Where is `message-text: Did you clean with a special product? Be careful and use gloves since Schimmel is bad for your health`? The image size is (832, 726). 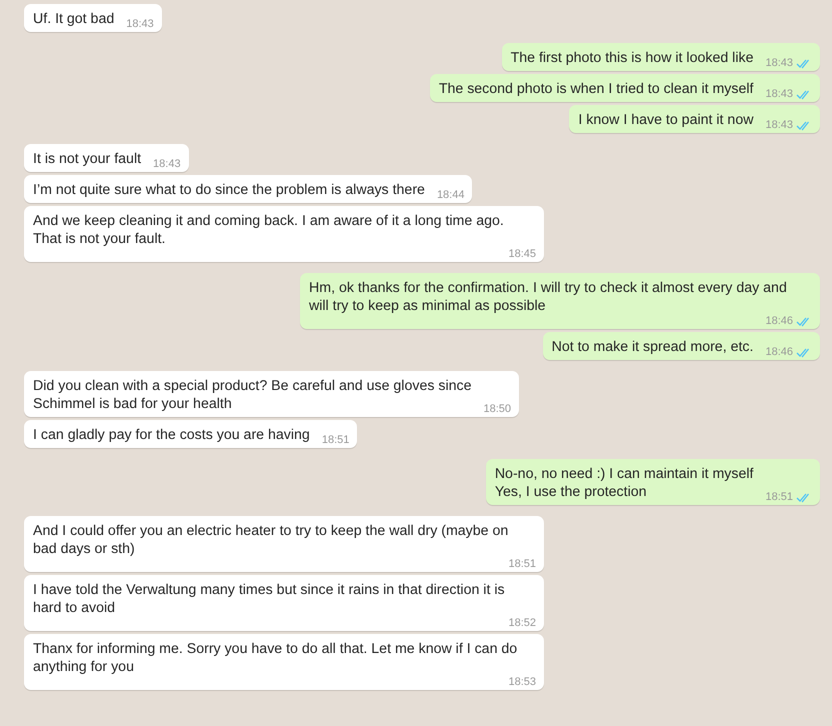 message-text: Did you clean with a special product? Be careful and use gloves since Schimmel is bad for your health is located at coordinates (252, 395).